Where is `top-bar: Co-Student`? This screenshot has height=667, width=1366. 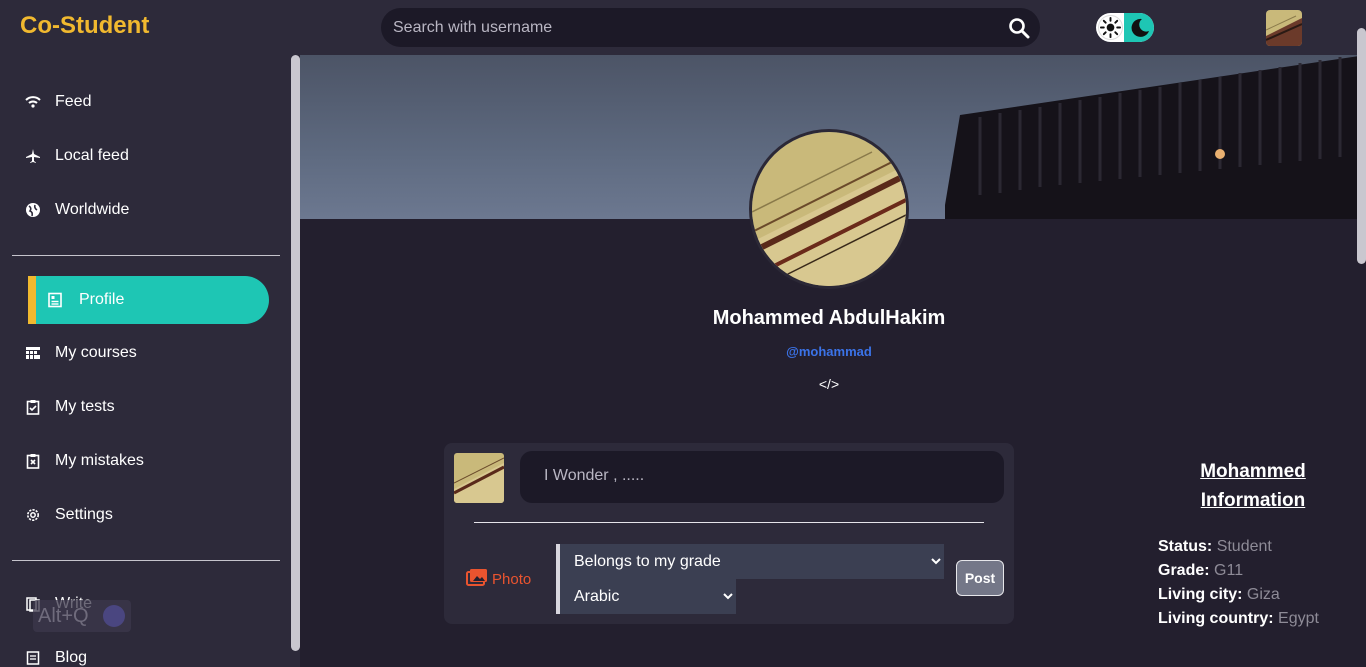 top-bar: Co-Student is located at coordinates (683, 27).